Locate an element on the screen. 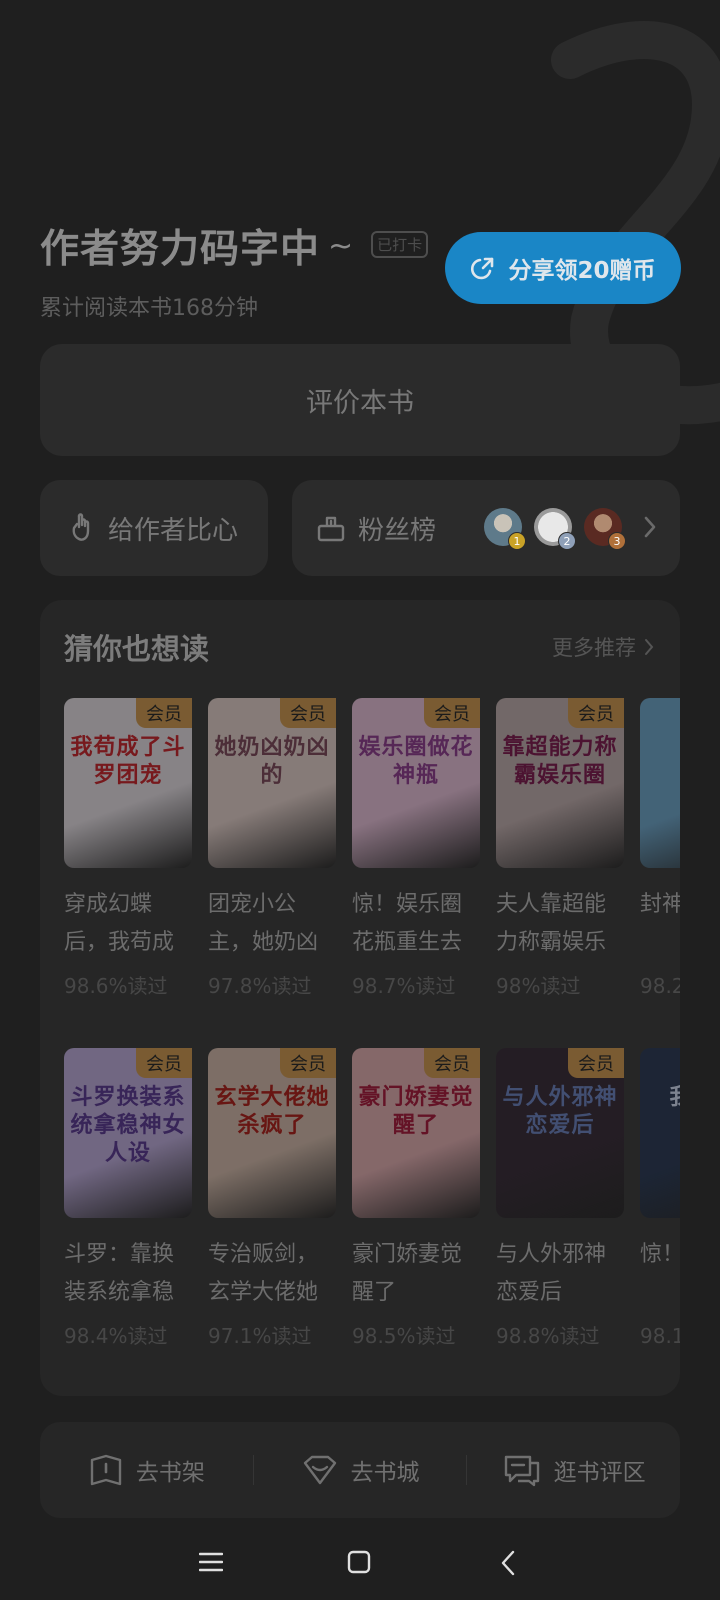  fans-ranking-button: 粉丝榜 1 2 3 is located at coordinates (486, 528).